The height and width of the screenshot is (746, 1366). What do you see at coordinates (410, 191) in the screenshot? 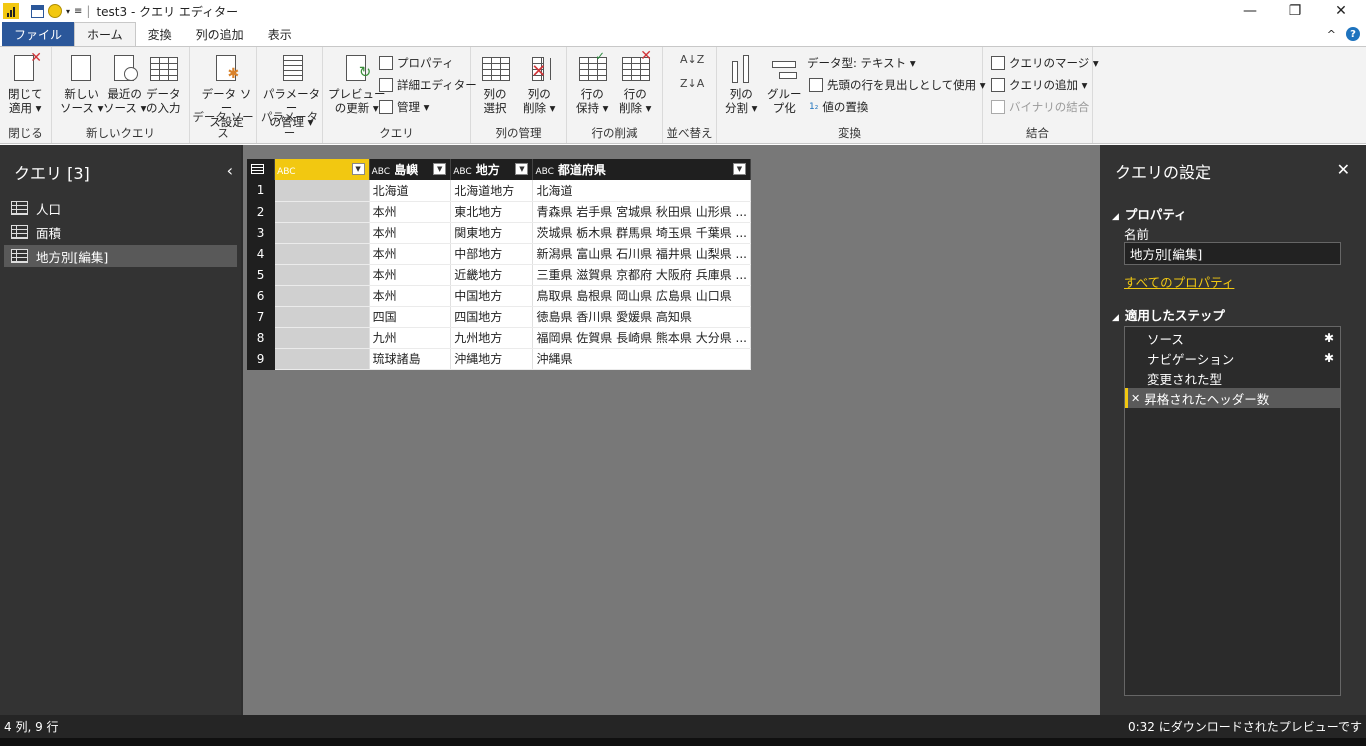
I see `cell-island: 北海道` at bounding box center [410, 191].